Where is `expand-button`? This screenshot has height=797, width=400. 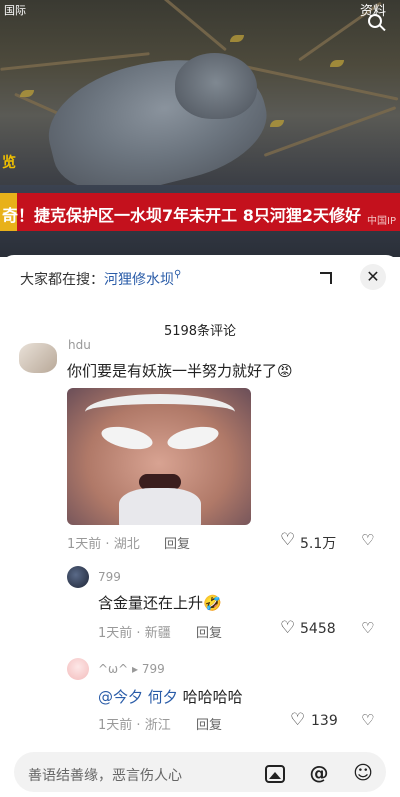 expand-button is located at coordinates (326, 278).